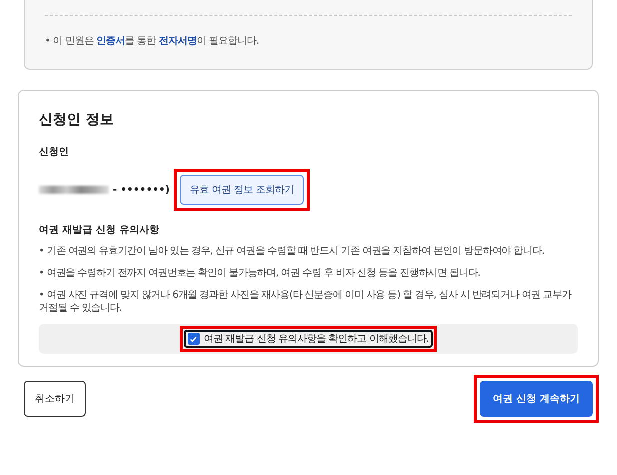 This screenshot has width=617, height=475. I want to click on section-title: 신청인 정보, so click(77, 120).